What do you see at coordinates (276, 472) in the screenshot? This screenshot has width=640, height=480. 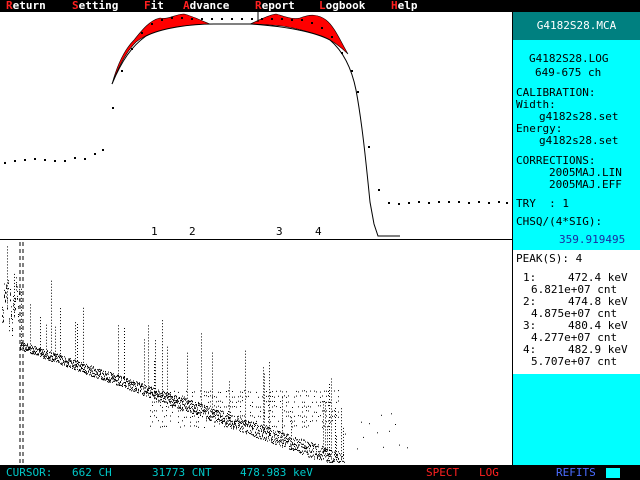 I see `cursor-energy: 478.983 keV` at bounding box center [276, 472].